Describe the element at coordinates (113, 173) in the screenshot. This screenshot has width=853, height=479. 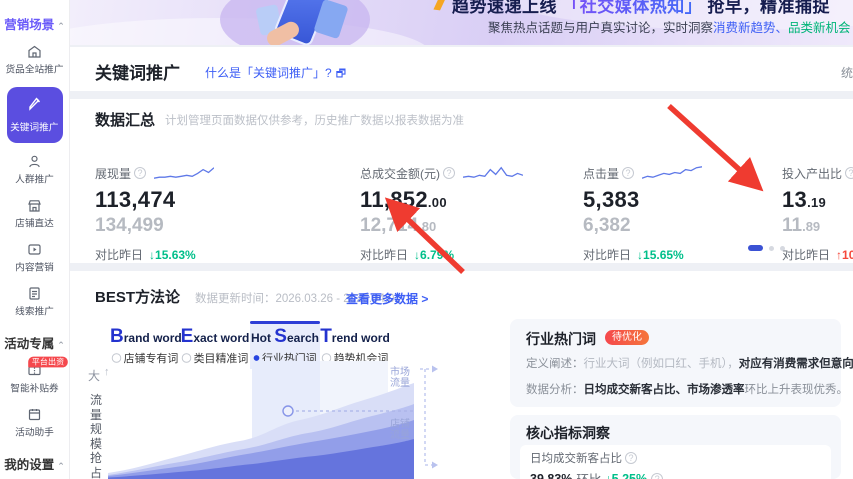
I see `metric-label: 展现量` at that location.